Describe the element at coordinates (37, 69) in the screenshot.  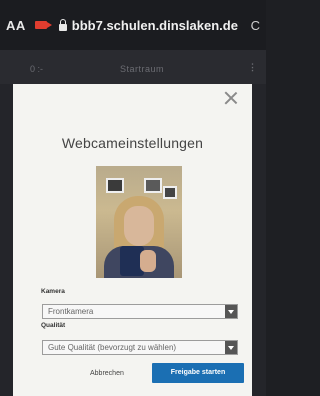
I see `page-header-left: 0 :-` at that location.